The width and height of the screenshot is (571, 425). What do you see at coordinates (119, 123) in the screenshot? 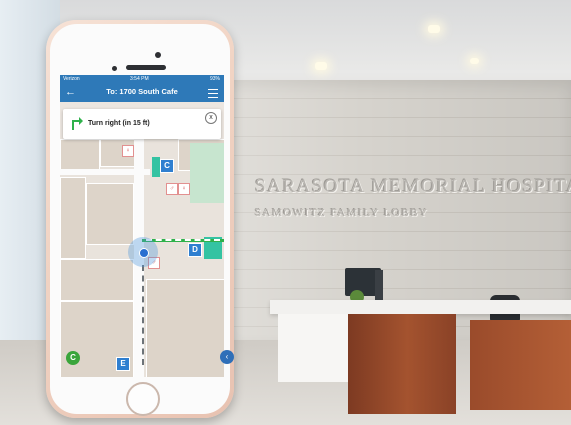
I see `instruction-text: Turn right (in 15 ft)` at bounding box center [119, 123].